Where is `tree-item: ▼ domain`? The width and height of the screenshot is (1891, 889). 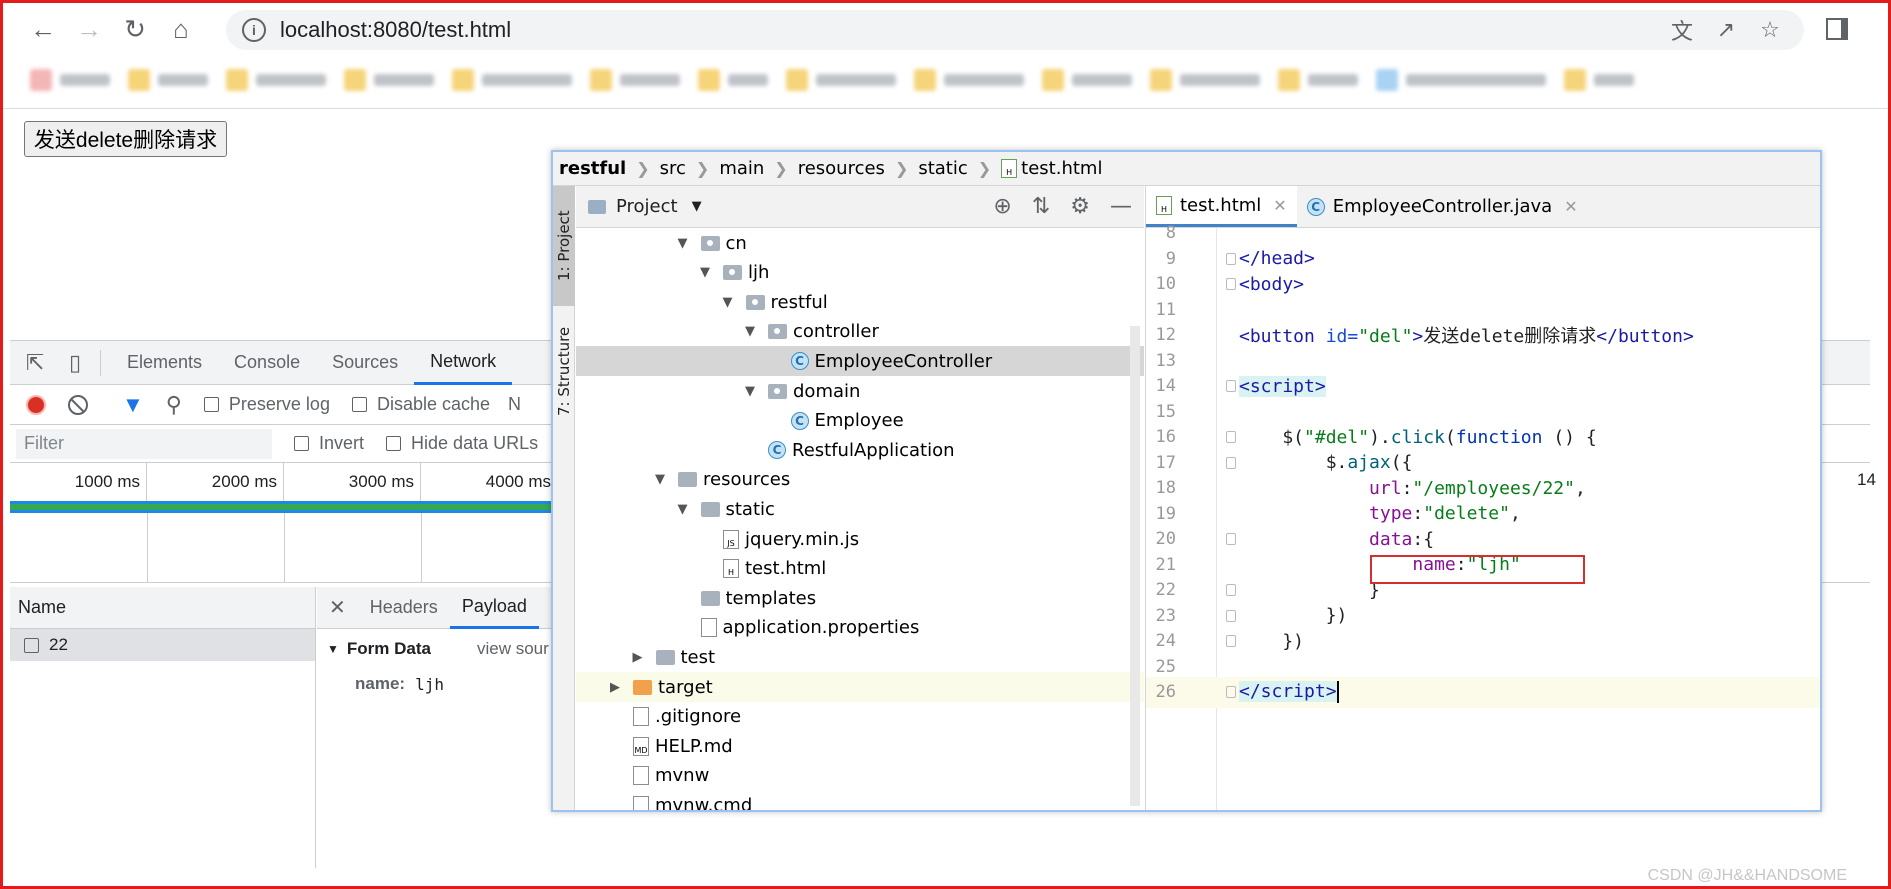
tree-item: ▼ domain is located at coordinates (860, 391).